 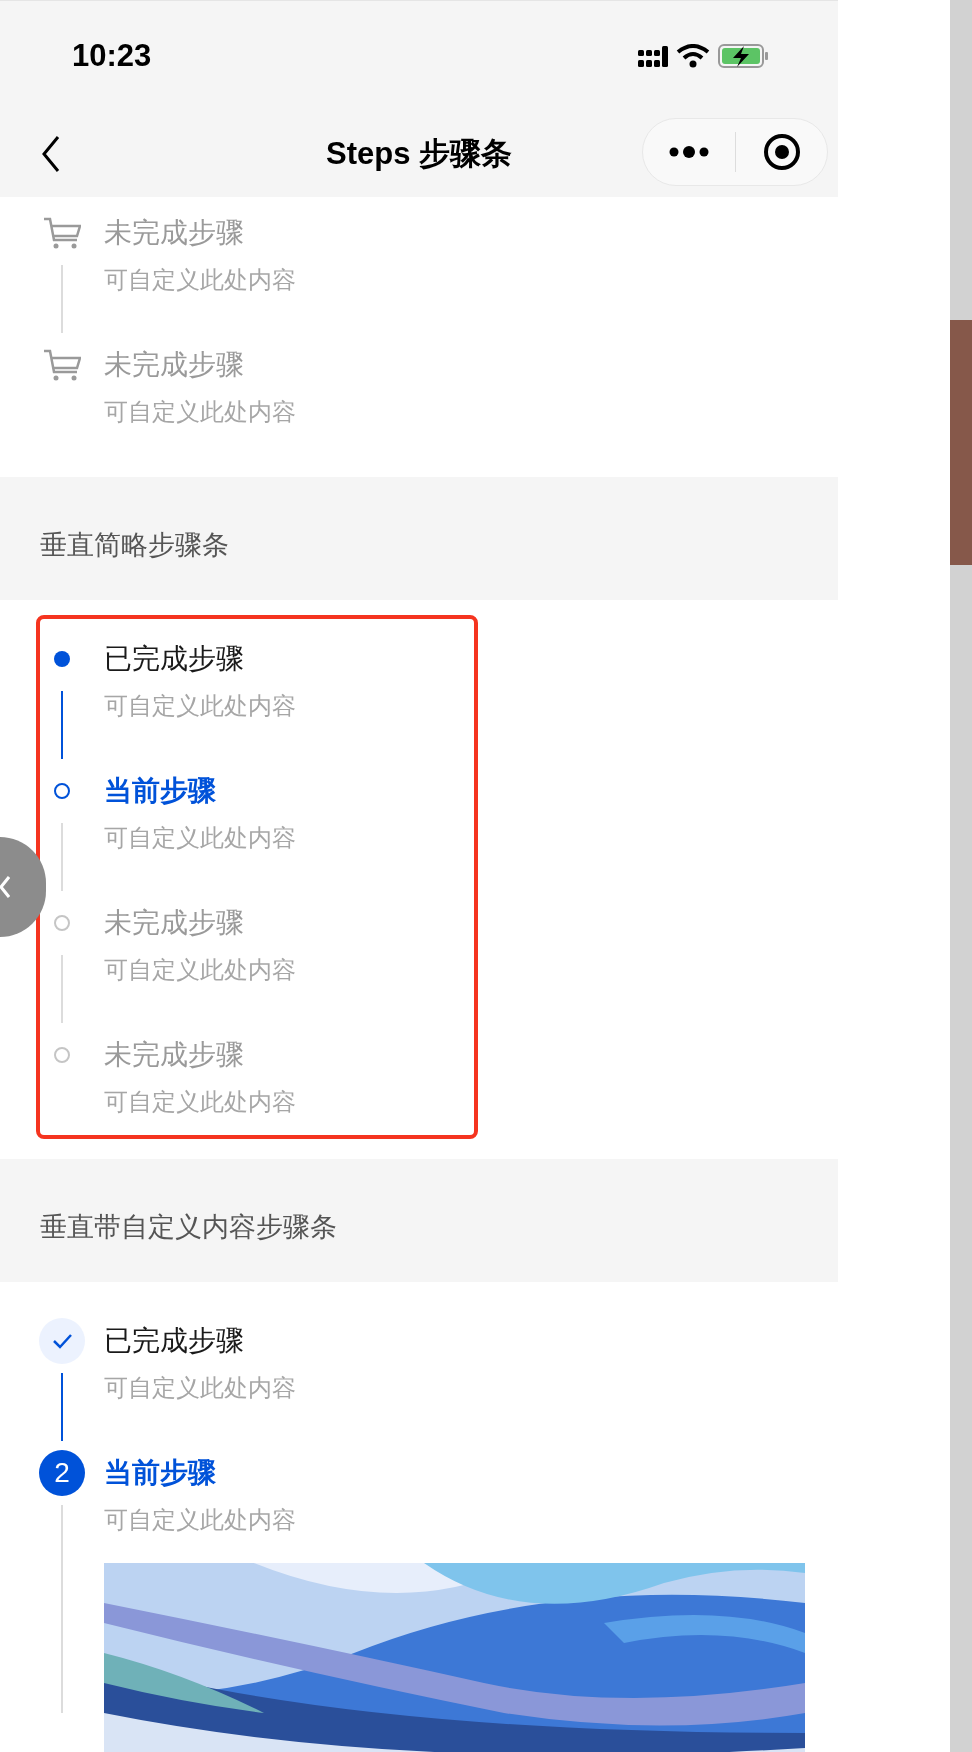 What do you see at coordinates (112, 55) in the screenshot?
I see `status-time: 10:23` at bounding box center [112, 55].